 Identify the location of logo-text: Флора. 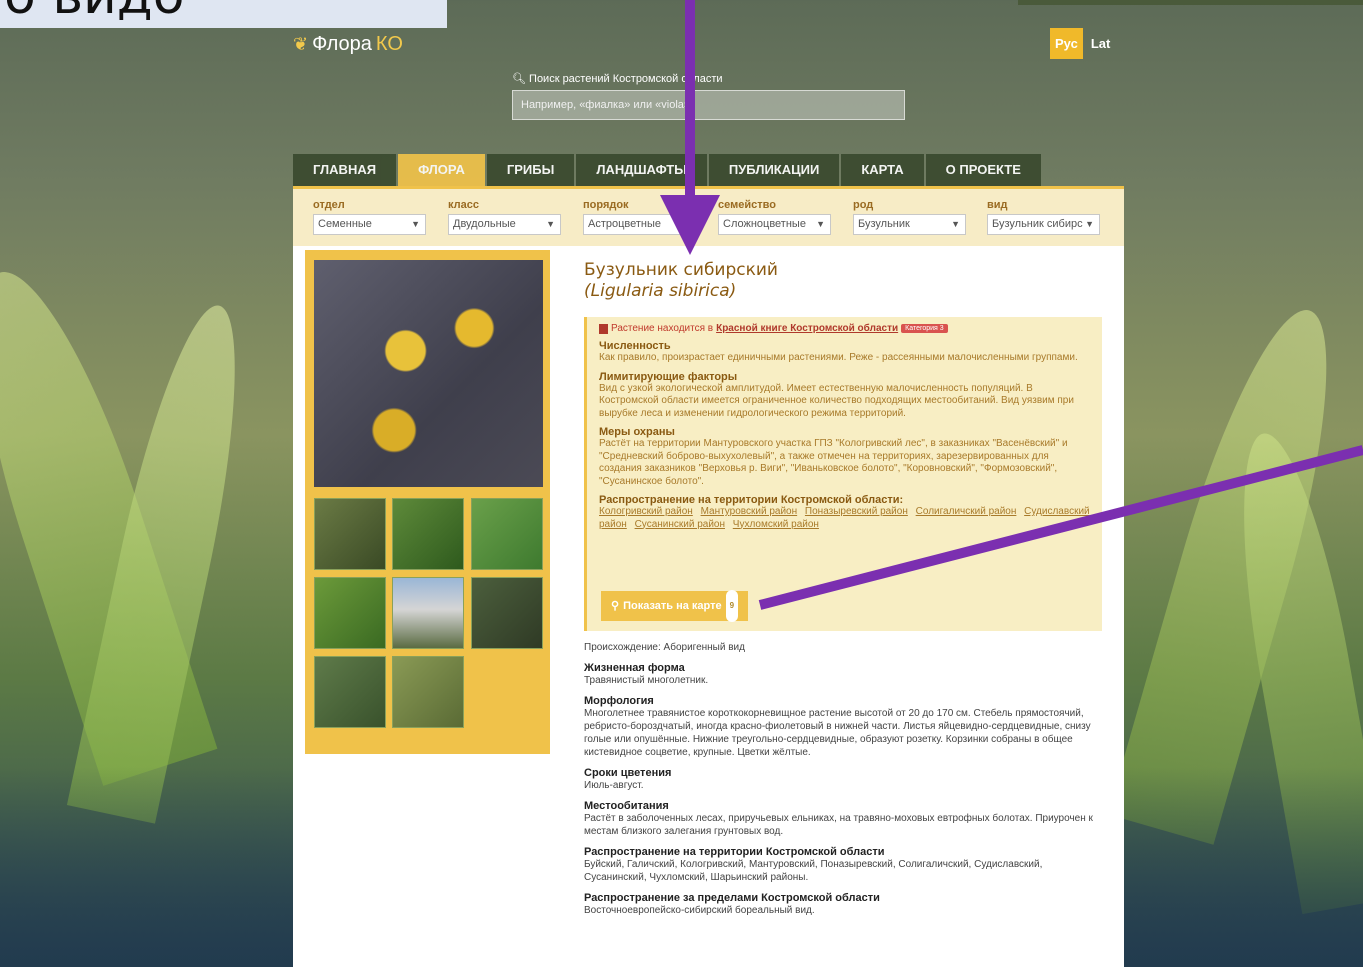
(342, 44).